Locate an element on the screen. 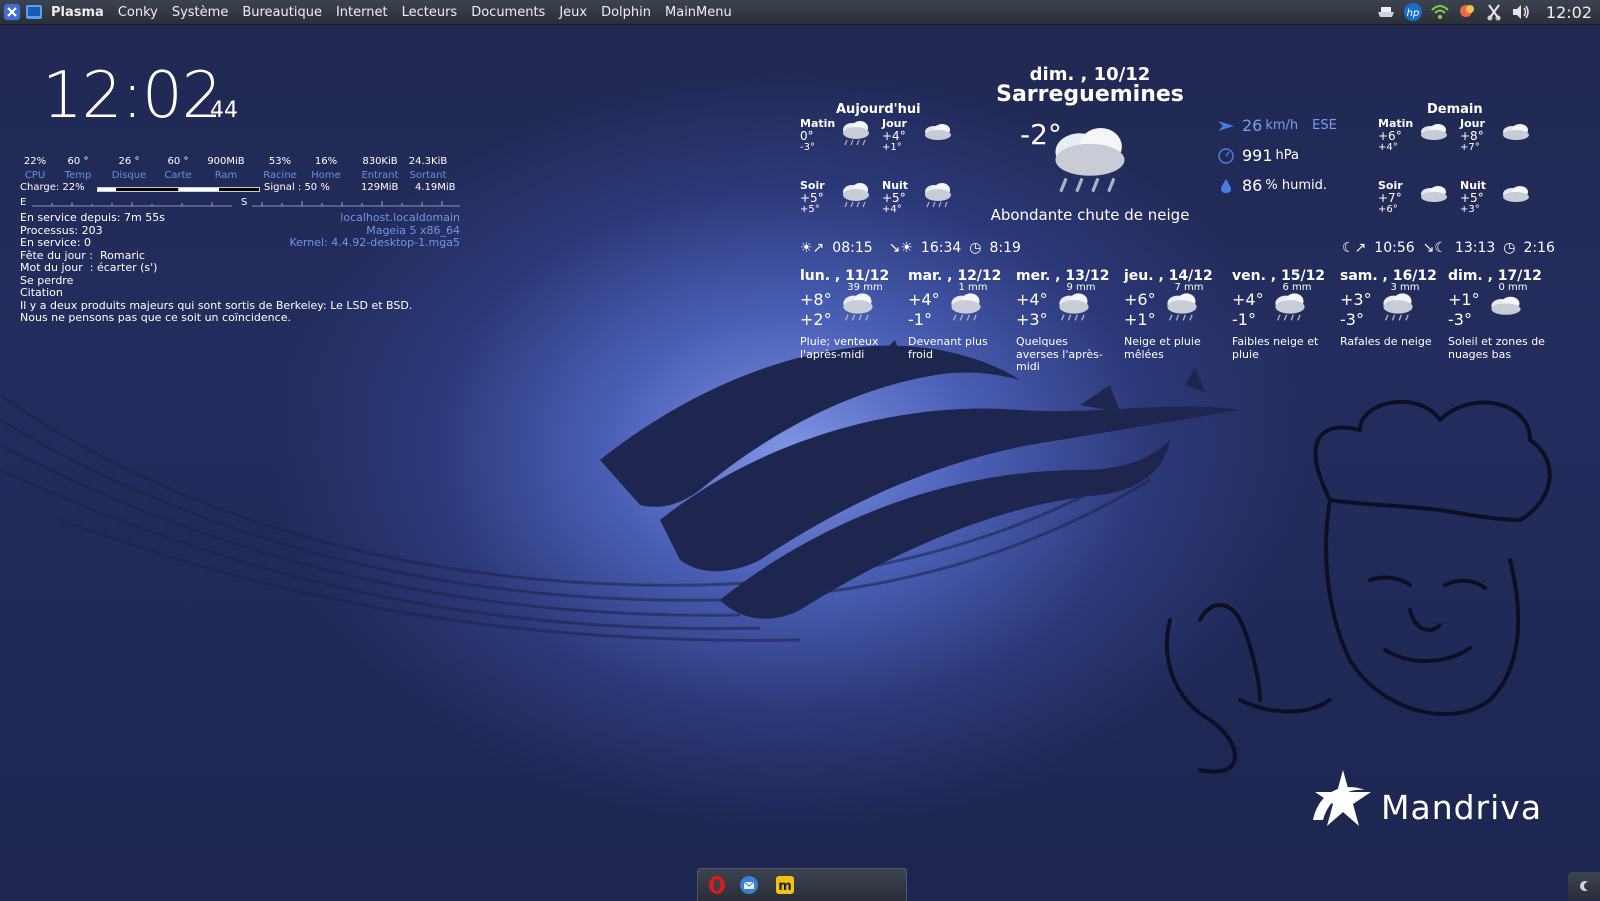 This screenshot has width=1600, height=901. today-title: Aujourd'hui is located at coordinates (878, 109).